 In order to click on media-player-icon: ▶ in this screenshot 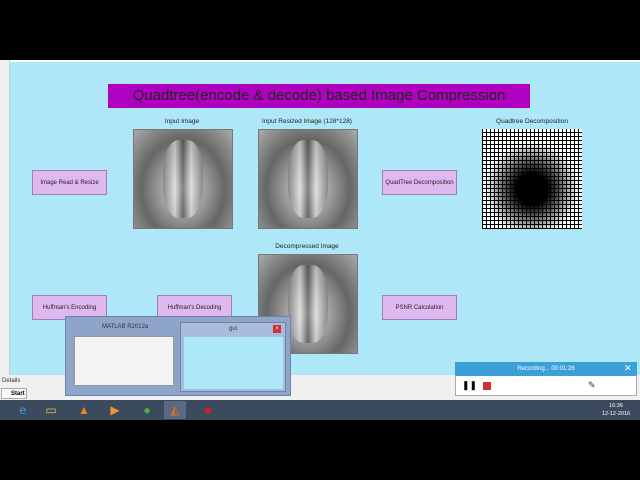, I will do `click(115, 410)`.